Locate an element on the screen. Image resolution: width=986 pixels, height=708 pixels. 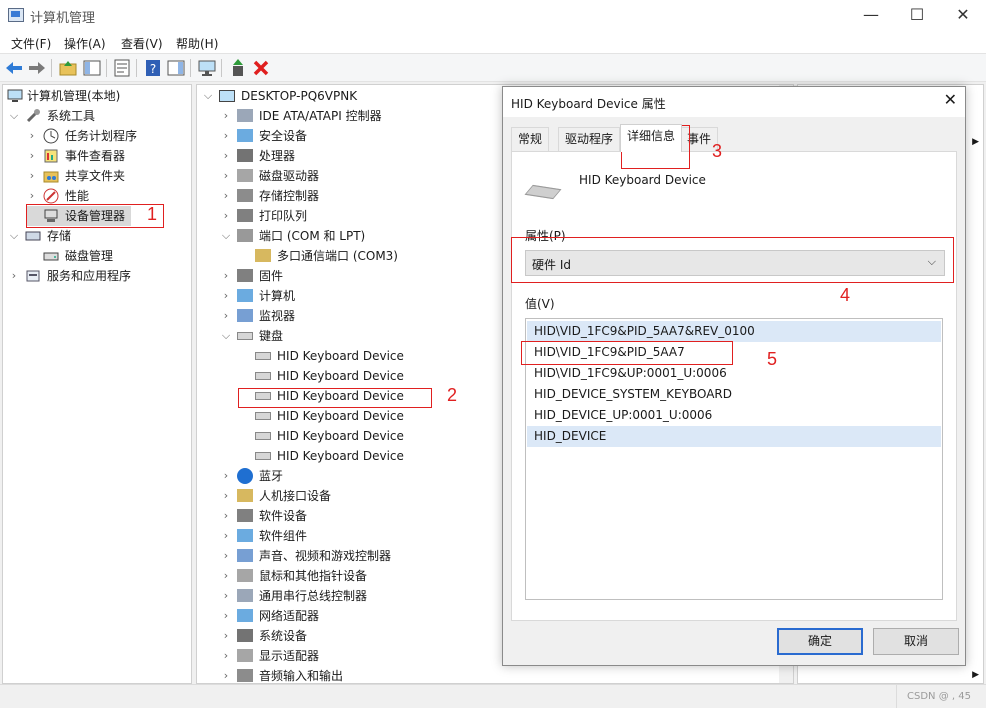
device-category: › 处理器 is located at coordinates (258, 156).